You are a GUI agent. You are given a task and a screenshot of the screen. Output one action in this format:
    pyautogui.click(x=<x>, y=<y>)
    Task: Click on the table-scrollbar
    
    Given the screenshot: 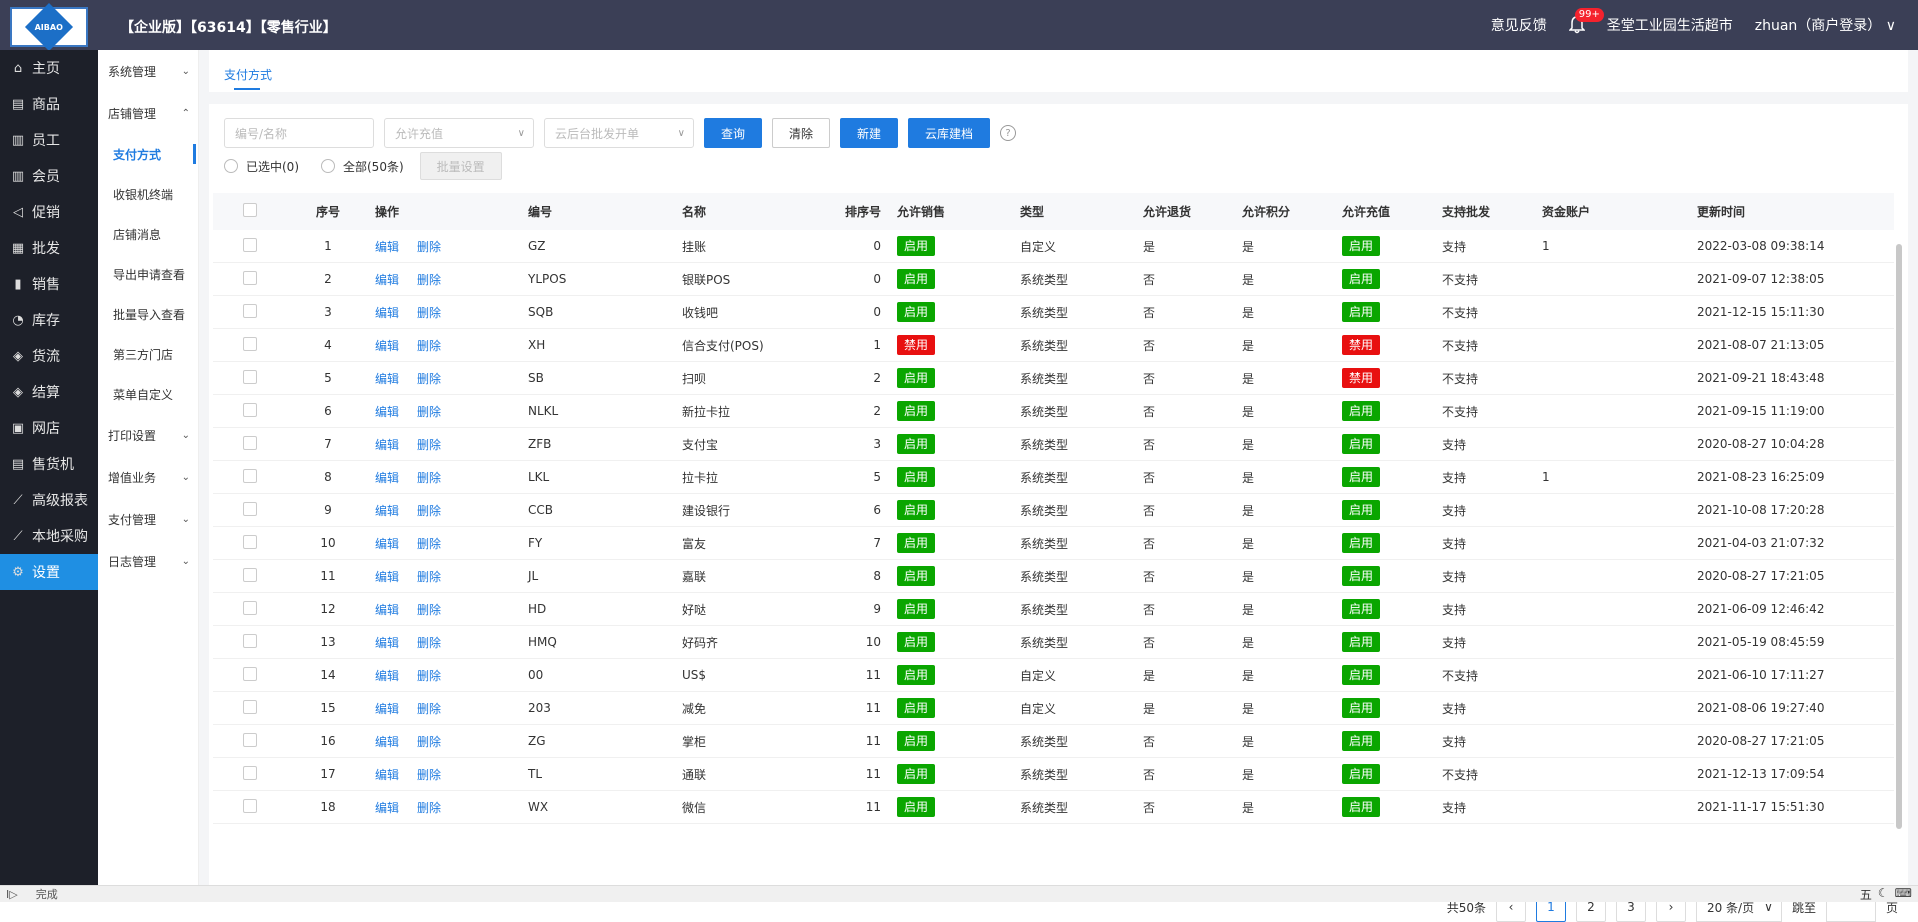 What is the action you would take?
    pyautogui.click(x=1899, y=536)
    